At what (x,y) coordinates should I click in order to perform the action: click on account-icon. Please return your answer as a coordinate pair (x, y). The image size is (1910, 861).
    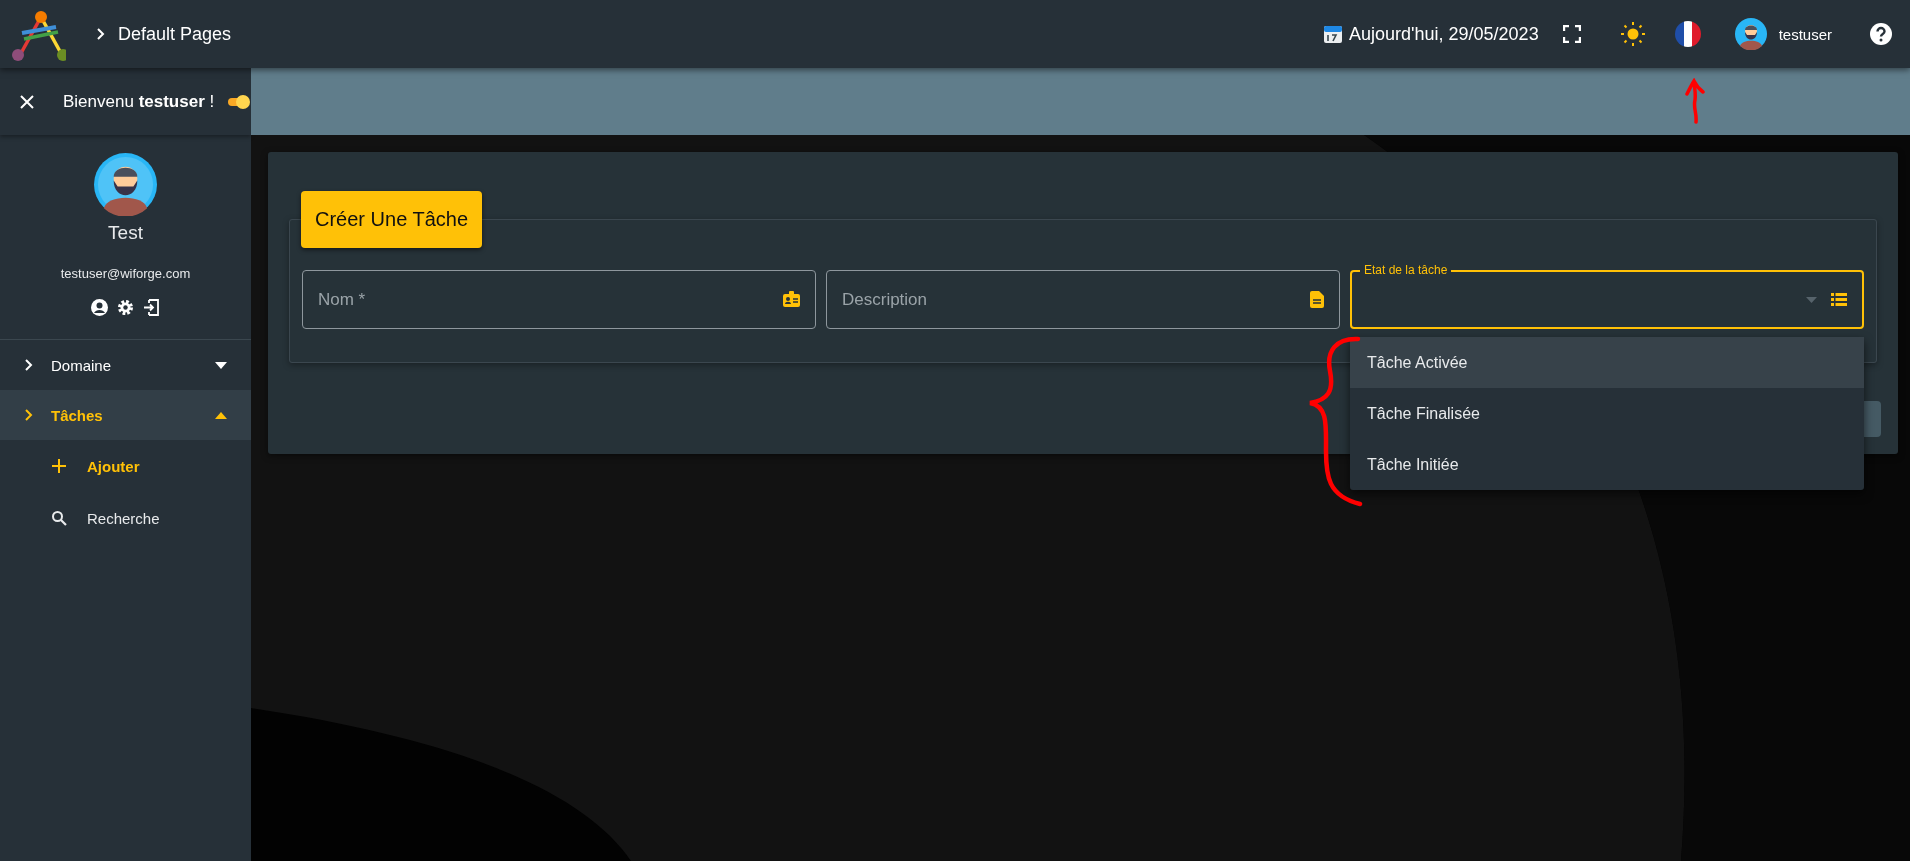
    Looking at the image, I should click on (99, 307).